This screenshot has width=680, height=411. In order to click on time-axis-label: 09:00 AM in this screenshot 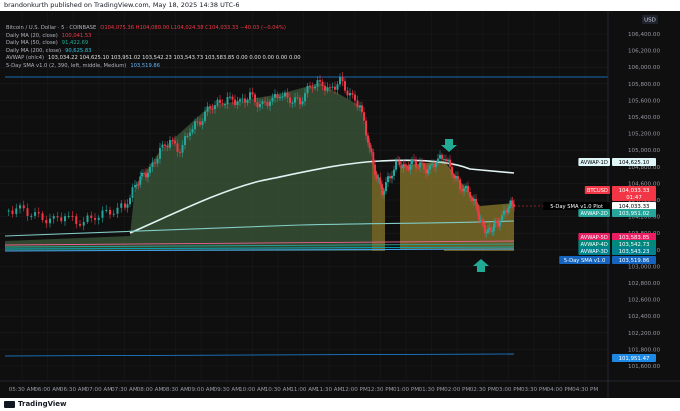, I will do `click(201, 390)`.